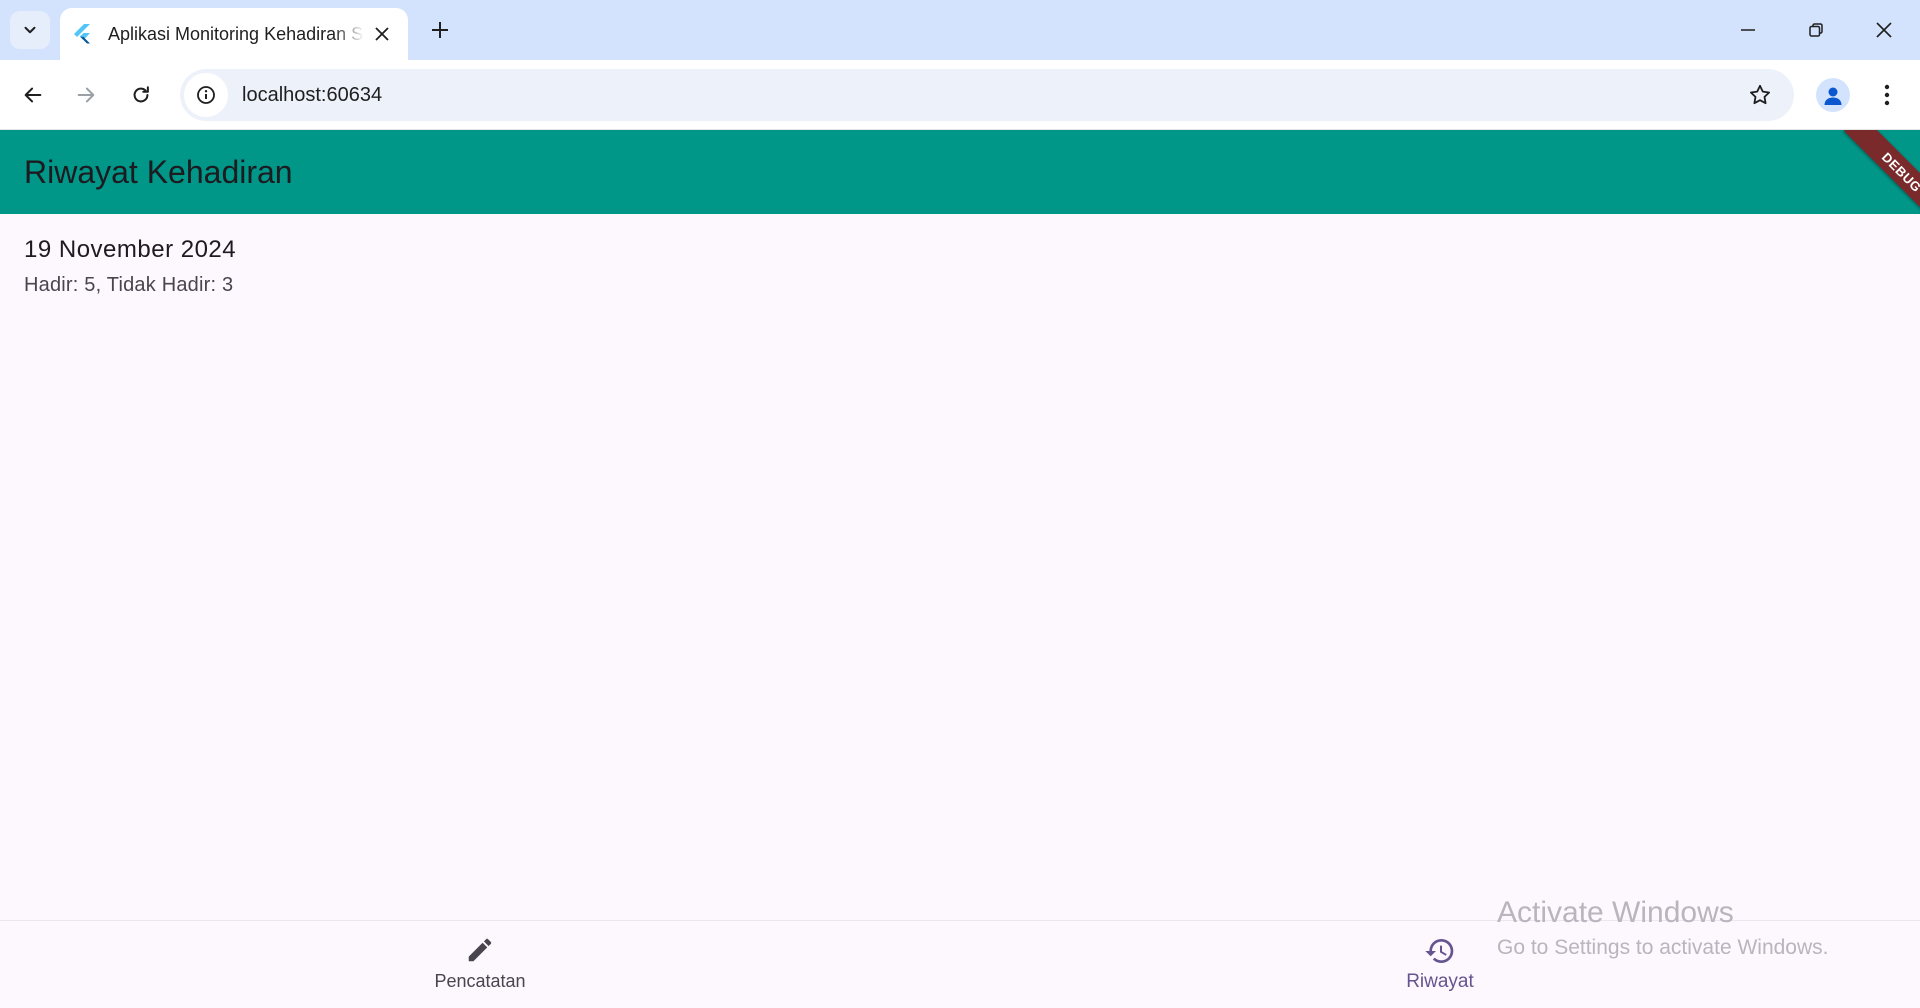 This screenshot has width=1920, height=1008. I want to click on restore-icon, so click(1816, 30).